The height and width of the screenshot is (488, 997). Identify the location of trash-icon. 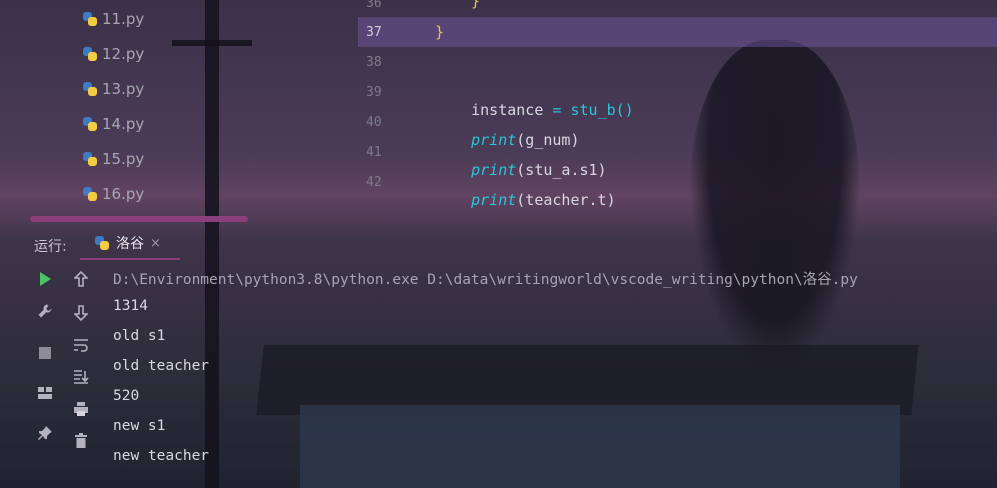
(81, 441).